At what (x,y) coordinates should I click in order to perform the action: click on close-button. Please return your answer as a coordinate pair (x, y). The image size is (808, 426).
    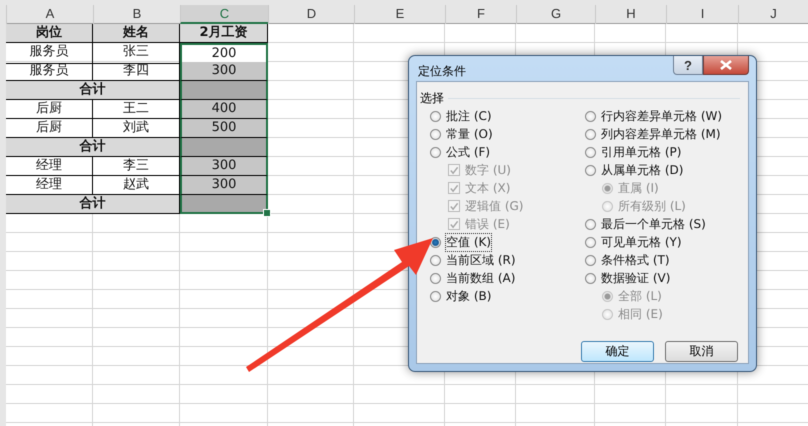
    Looking at the image, I should click on (726, 65).